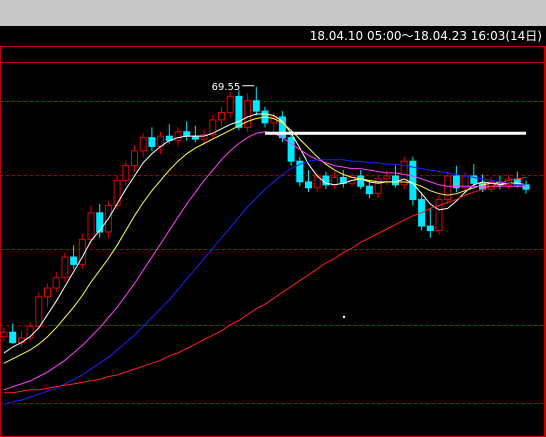 The image size is (546, 437). Describe the element at coordinates (425, 36) in the screenshot. I see `date-range-label: 18.04.10 05:00～18.04.23 16:03(14日)` at that location.